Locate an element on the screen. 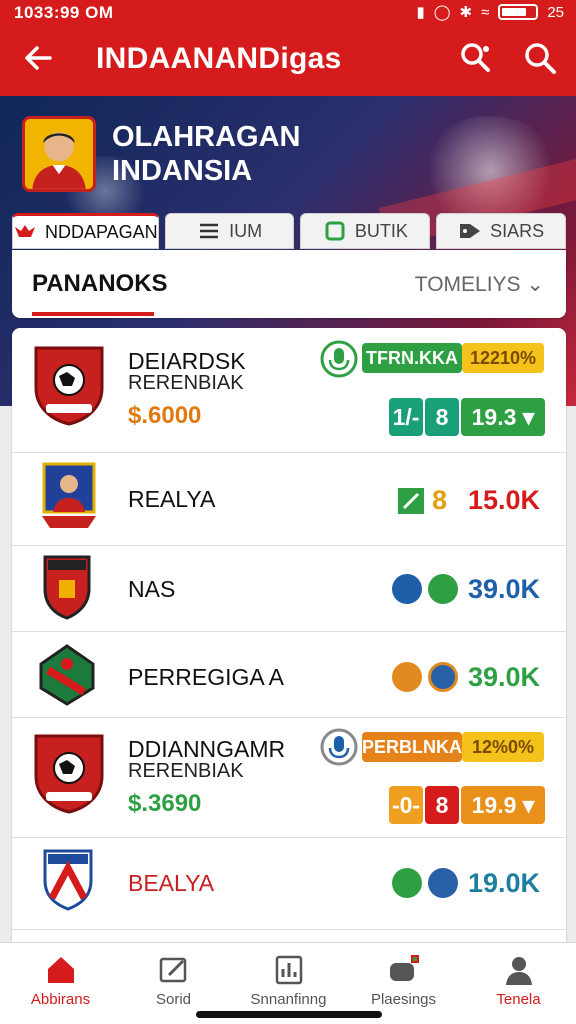 This screenshot has height=1024, width=576. eagle-badge-icon is located at coordinates (443, 589).